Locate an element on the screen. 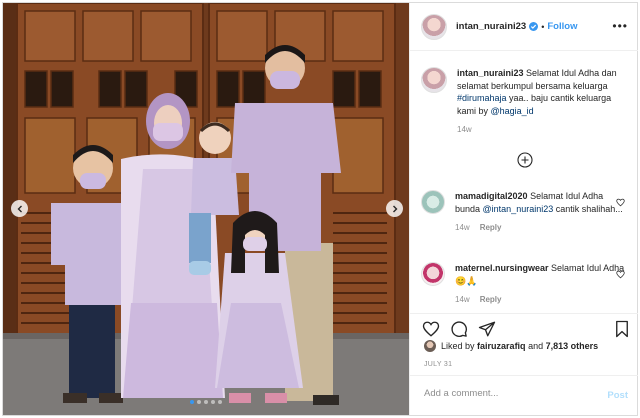 The image size is (640, 418). header-username: intan_nuraini23 is located at coordinates (491, 26).